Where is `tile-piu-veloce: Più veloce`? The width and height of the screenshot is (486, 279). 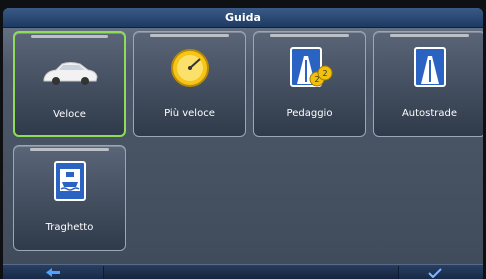 tile-piu-veloce: Più veloce is located at coordinates (189, 84).